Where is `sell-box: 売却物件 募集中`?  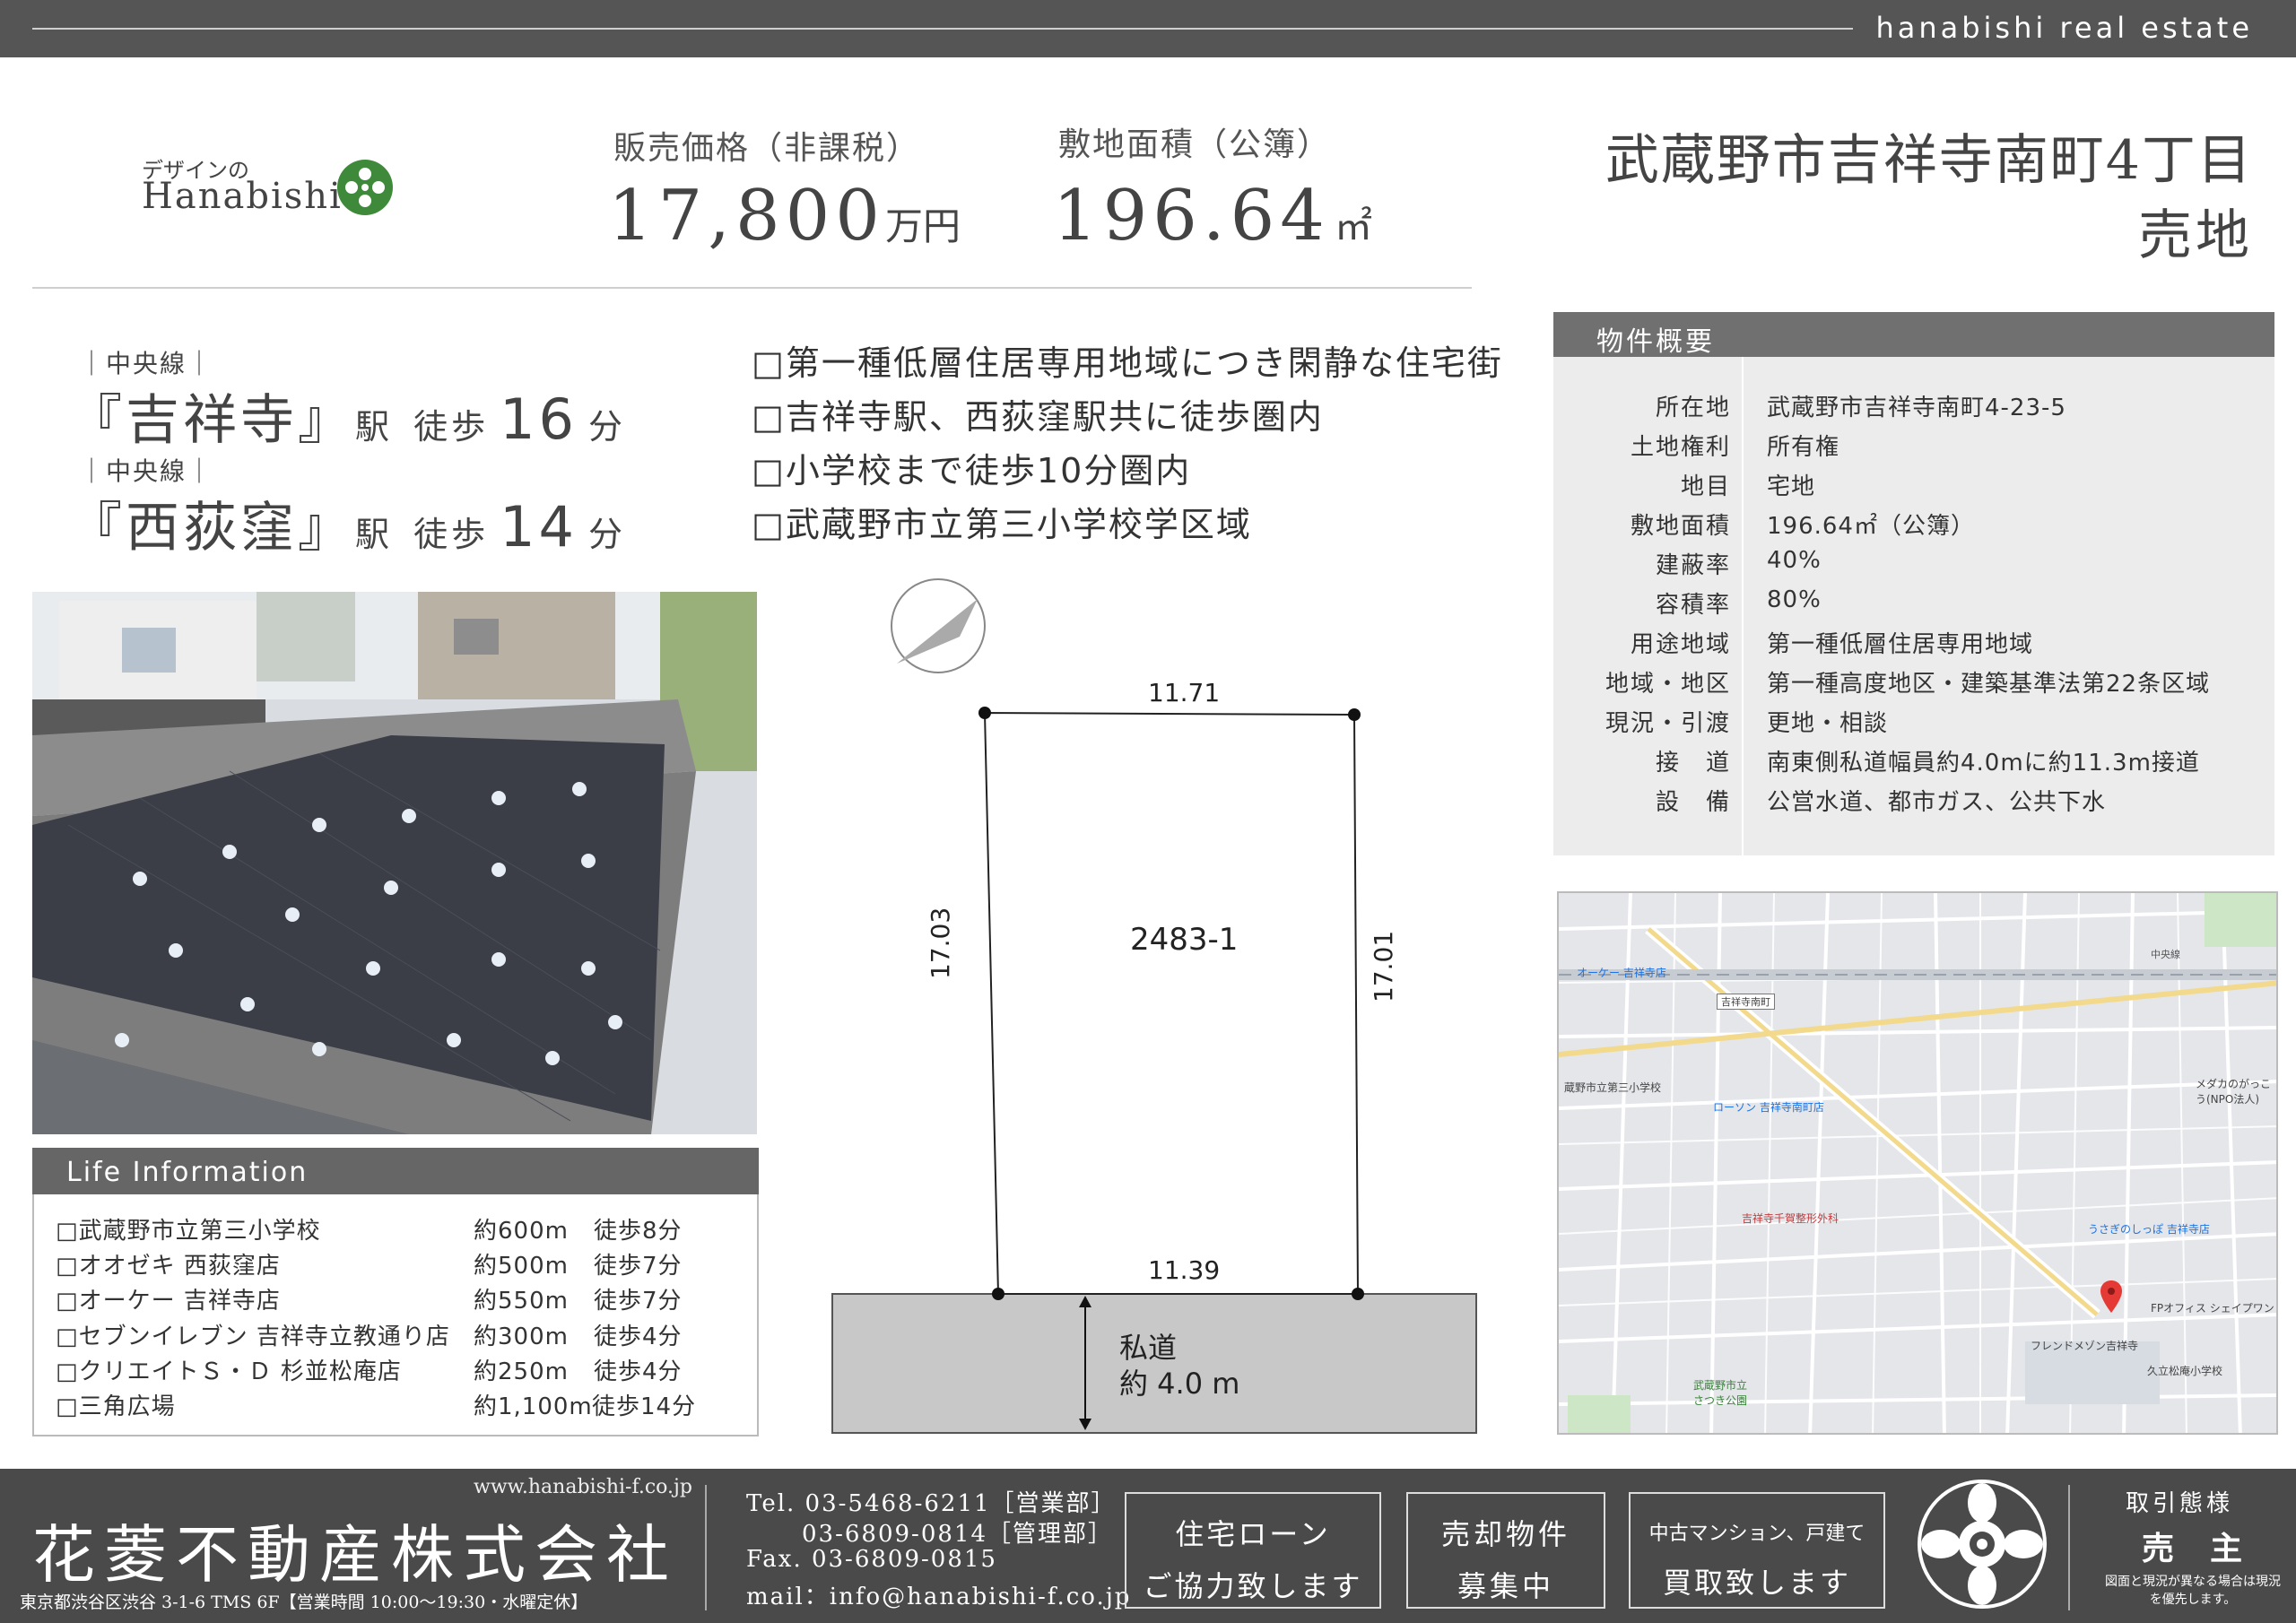
sell-box: 売却物件 募集中 is located at coordinates (1505, 1550).